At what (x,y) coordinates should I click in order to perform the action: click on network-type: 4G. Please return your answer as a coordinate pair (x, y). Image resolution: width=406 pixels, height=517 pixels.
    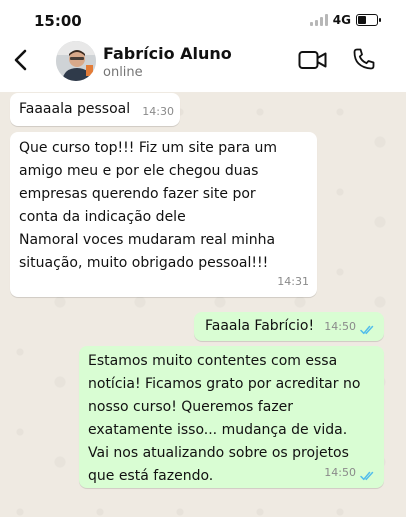
    Looking at the image, I should click on (341, 20).